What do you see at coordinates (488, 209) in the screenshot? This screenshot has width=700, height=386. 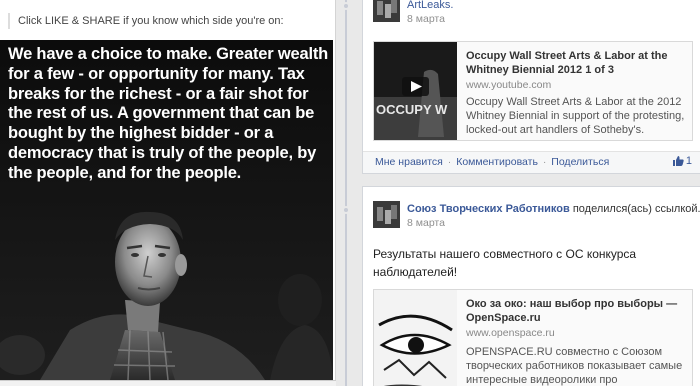 I see `author-link: Союз Творческих Работников` at bounding box center [488, 209].